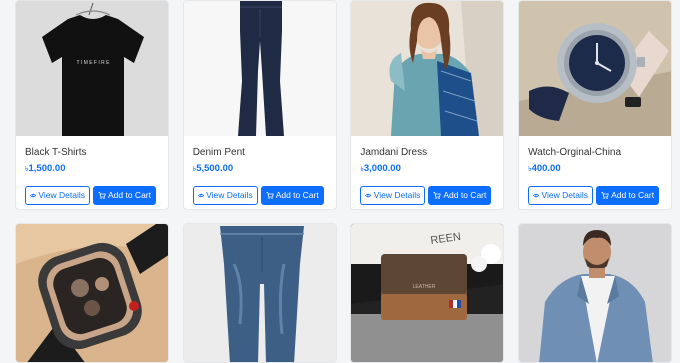 The image size is (680, 363). I want to click on product-image-denim-jacket, so click(595, 293).